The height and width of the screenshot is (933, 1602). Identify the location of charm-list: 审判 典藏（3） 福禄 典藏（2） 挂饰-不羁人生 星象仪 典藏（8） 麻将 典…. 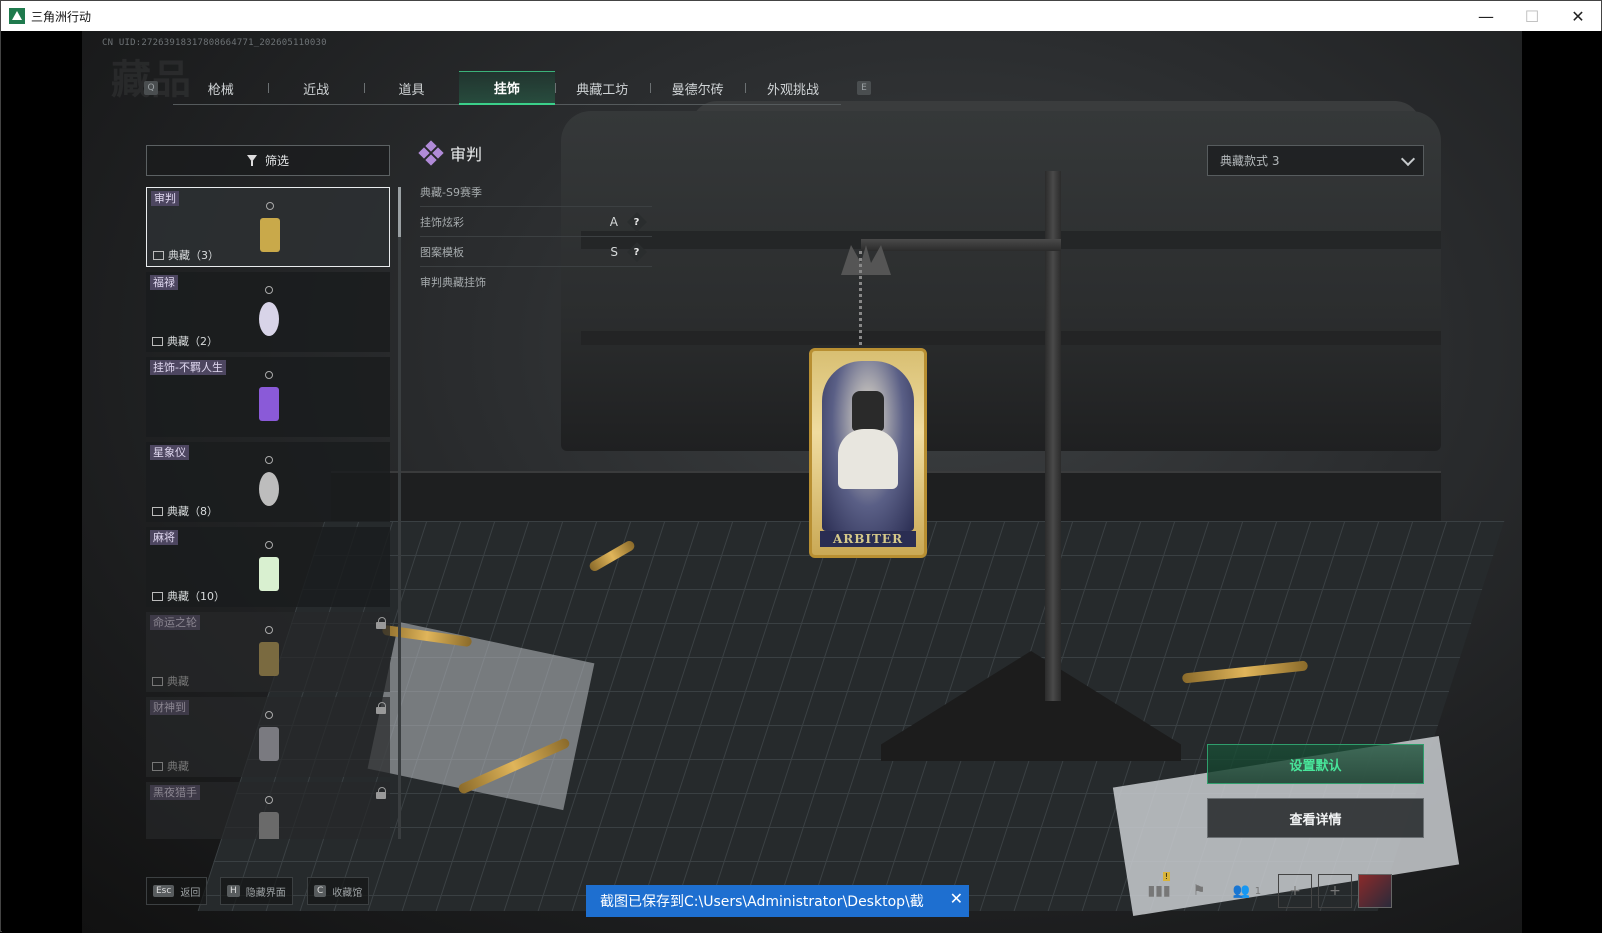
(268, 513).